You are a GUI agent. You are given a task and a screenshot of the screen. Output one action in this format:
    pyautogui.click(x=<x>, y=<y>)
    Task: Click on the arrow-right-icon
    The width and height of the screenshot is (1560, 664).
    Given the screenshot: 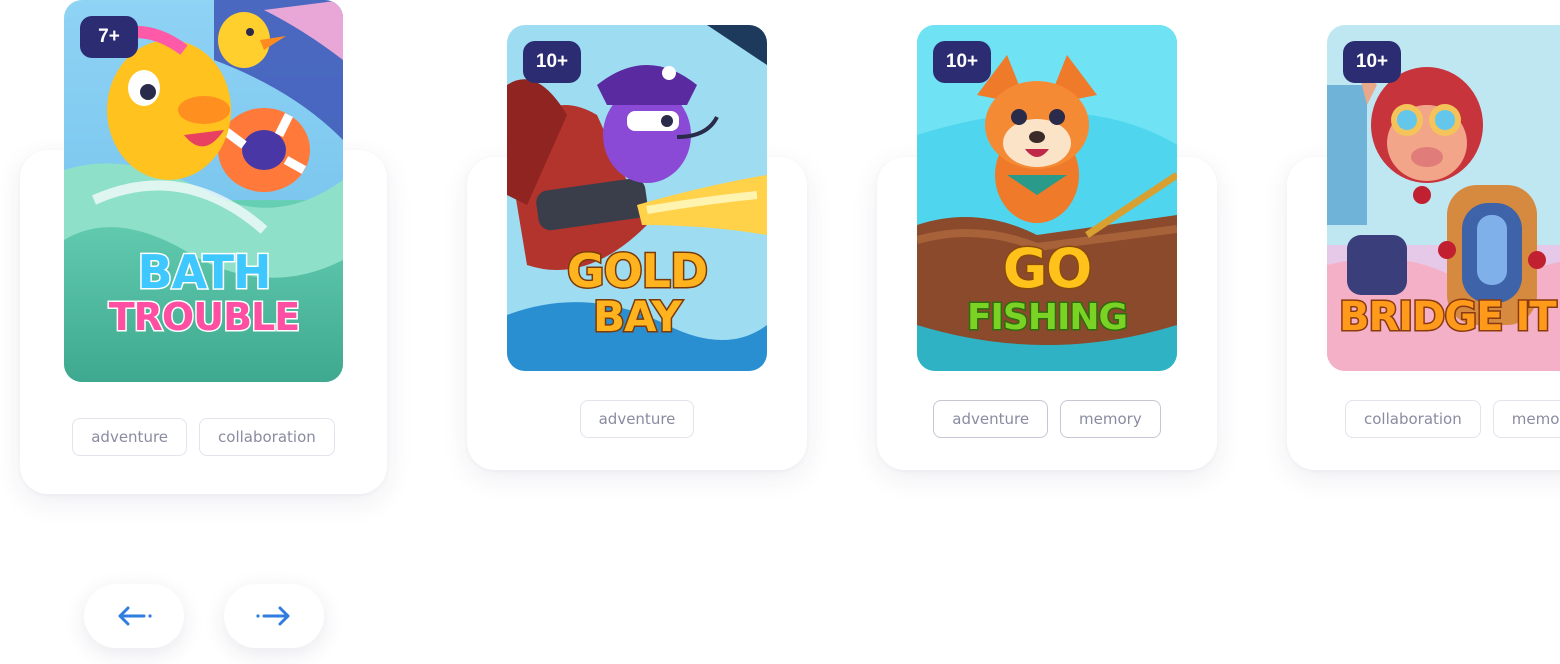 What is the action you would take?
    pyautogui.click(x=273, y=616)
    